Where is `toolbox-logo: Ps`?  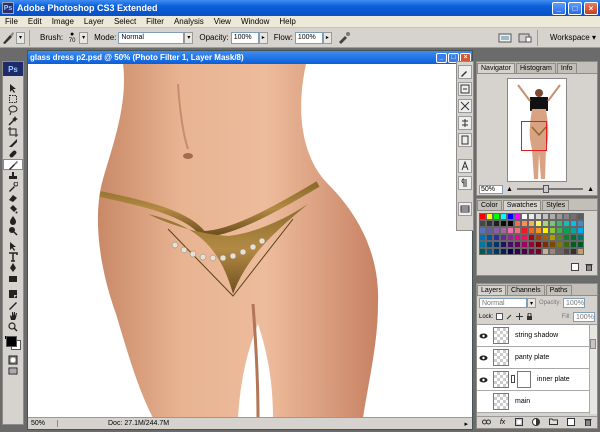 toolbox-logo: Ps is located at coordinates (13, 69).